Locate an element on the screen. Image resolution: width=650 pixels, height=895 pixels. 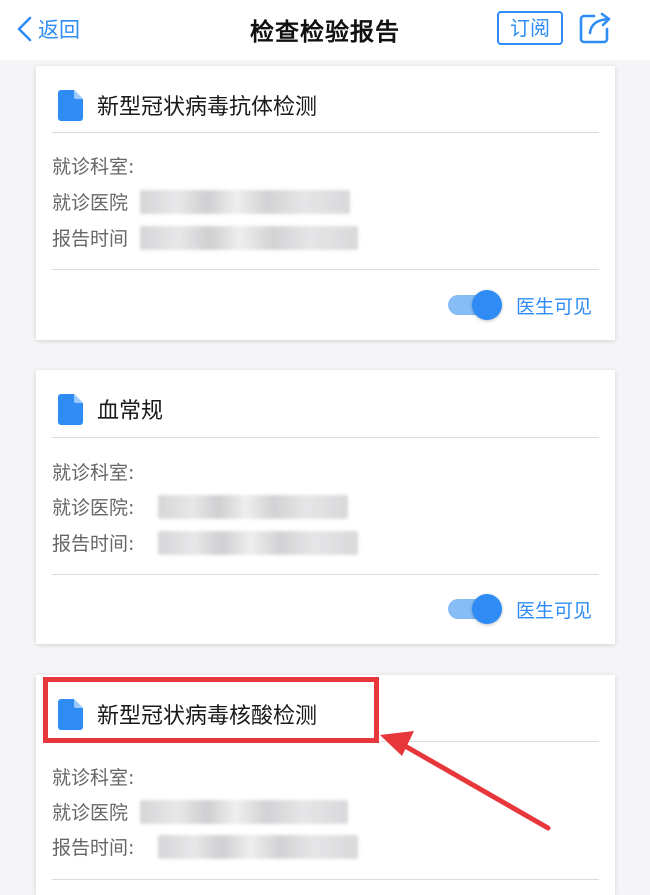
report-header: 新型冠状病毒抗体检测 is located at coordinates (187, 105).